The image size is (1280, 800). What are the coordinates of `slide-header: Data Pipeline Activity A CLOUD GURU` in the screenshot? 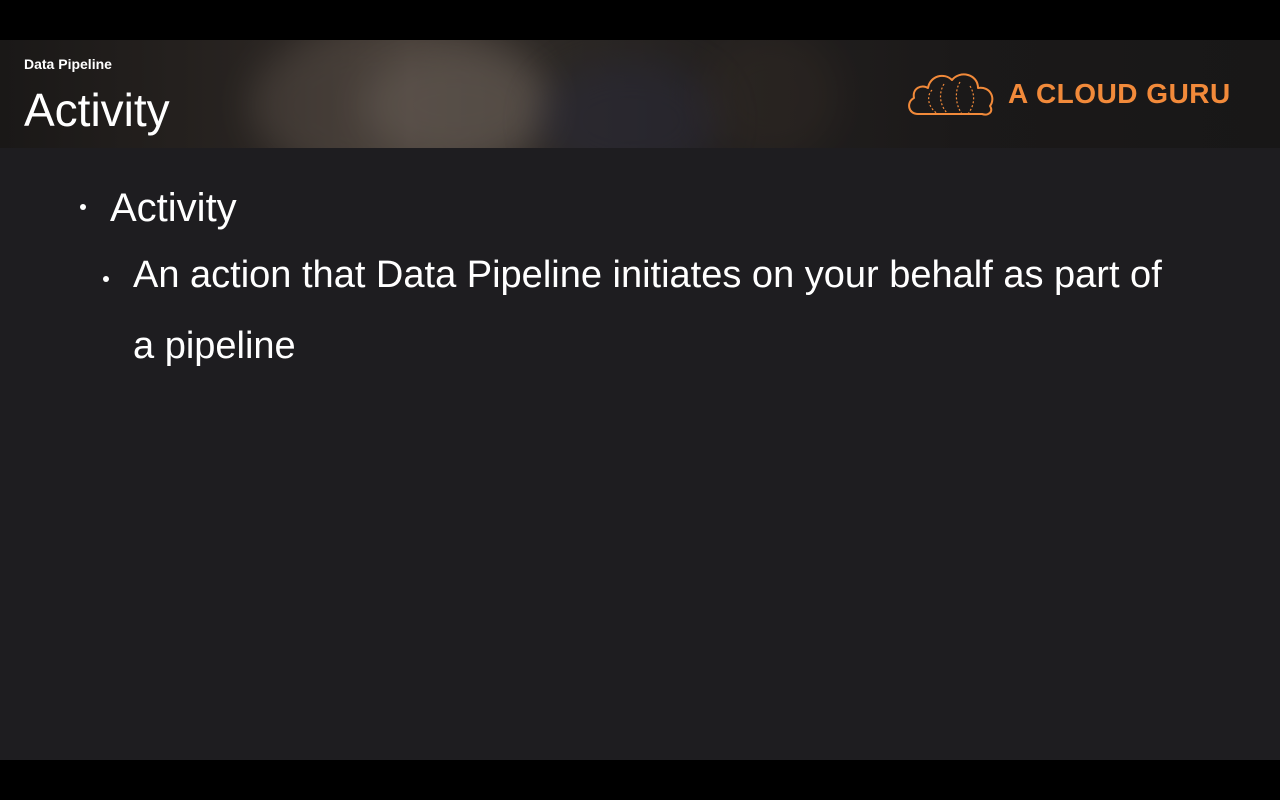 It's located at (640, 94).